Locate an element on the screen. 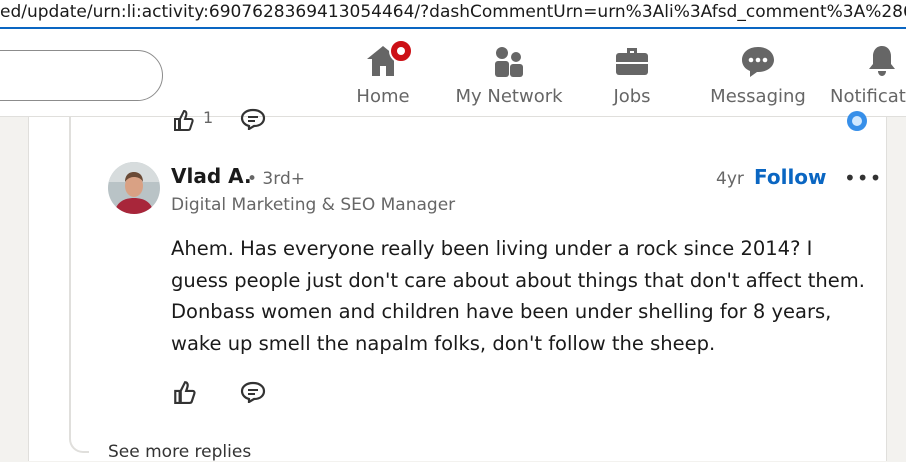  connection-degree: • 3rd+ is located at coordinates (276, 179).